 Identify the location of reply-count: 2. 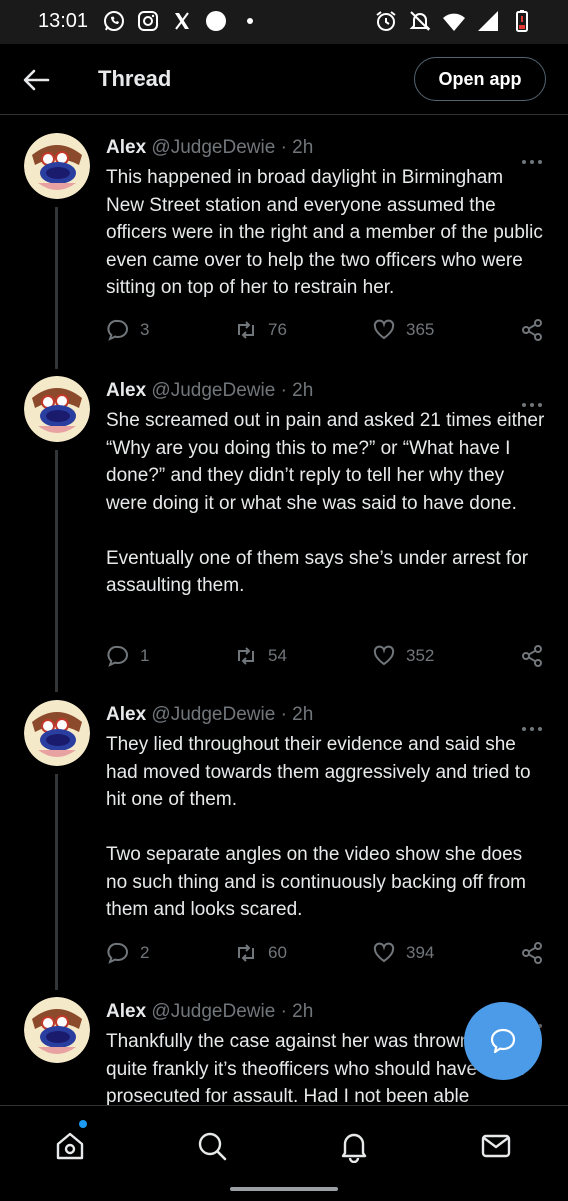
(145, 952).